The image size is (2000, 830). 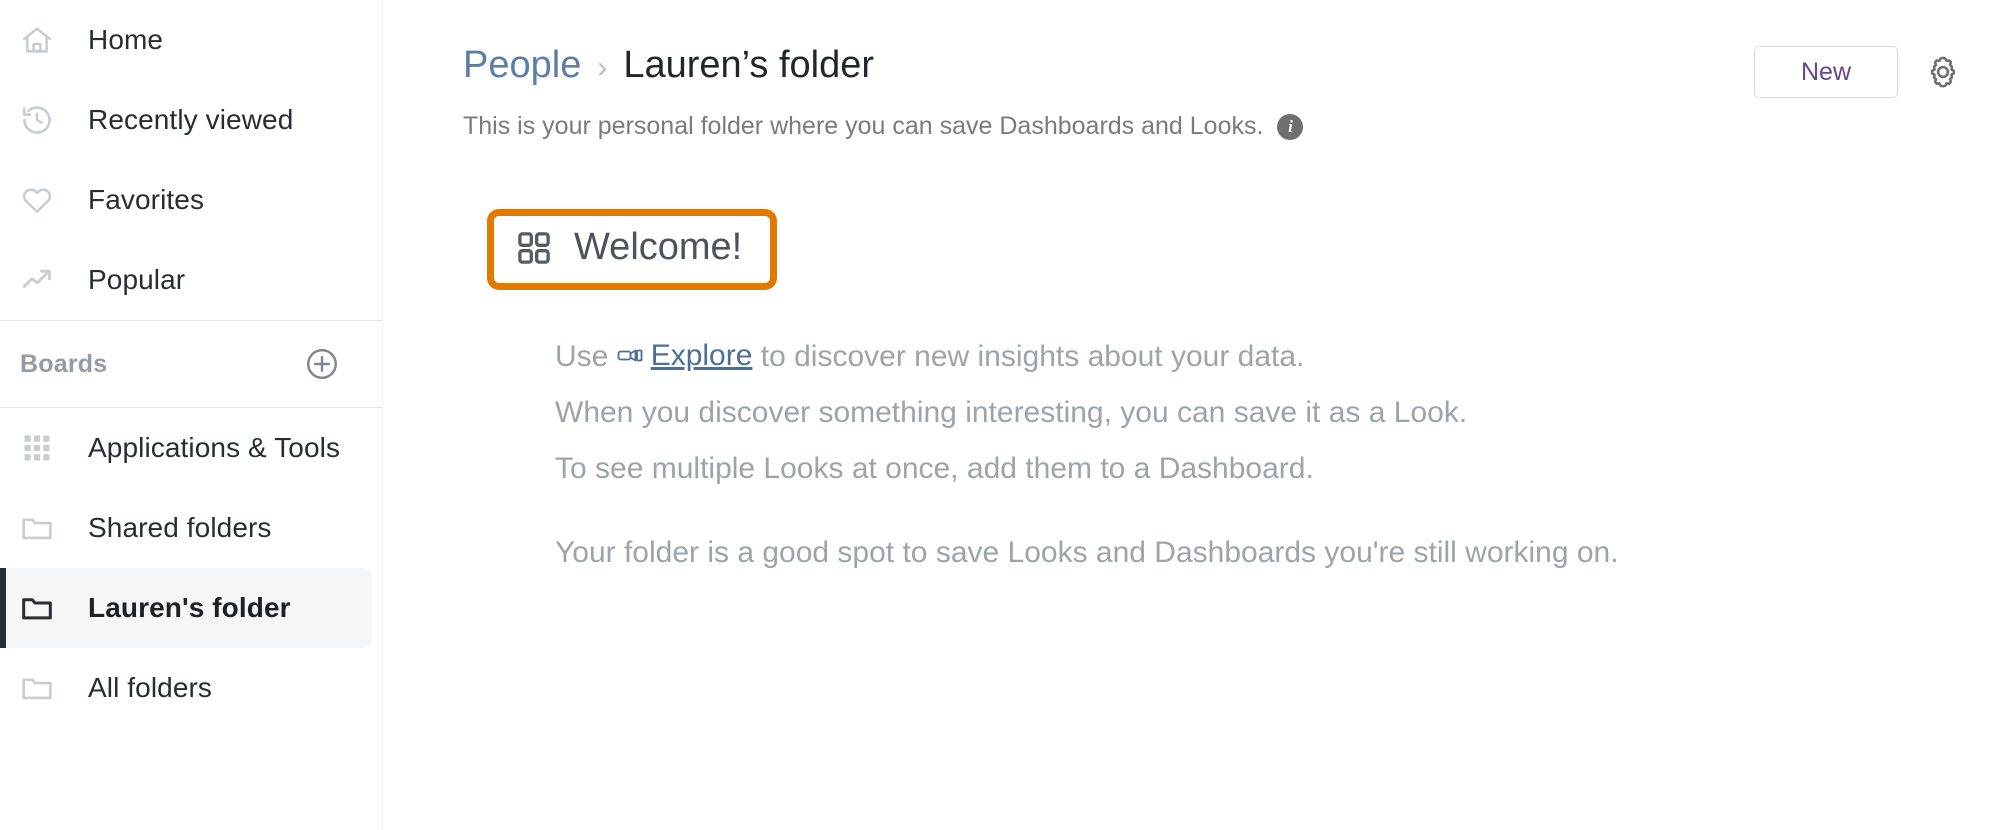 I want to click on sidebar-item-label: Applications & Tools, so click(x=214, y=447).